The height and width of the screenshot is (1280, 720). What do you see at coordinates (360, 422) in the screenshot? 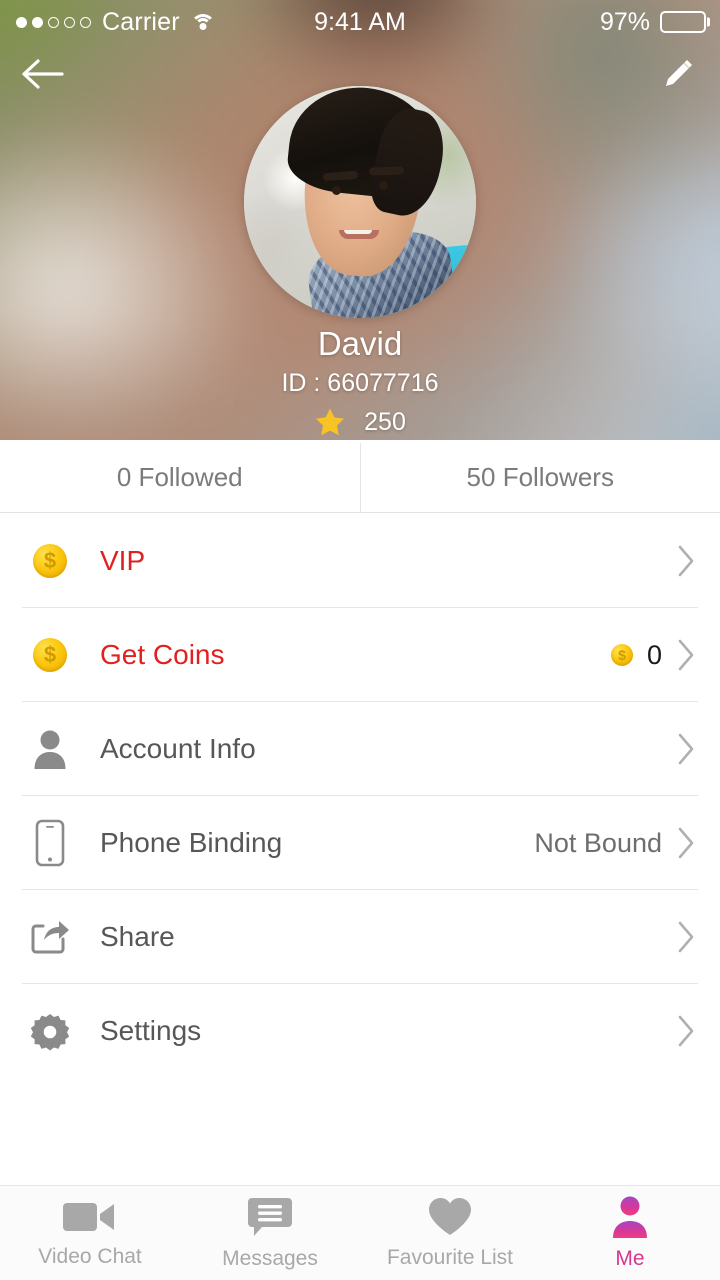
I see `profile-star-row: 250` at bounding box center [360, 422].